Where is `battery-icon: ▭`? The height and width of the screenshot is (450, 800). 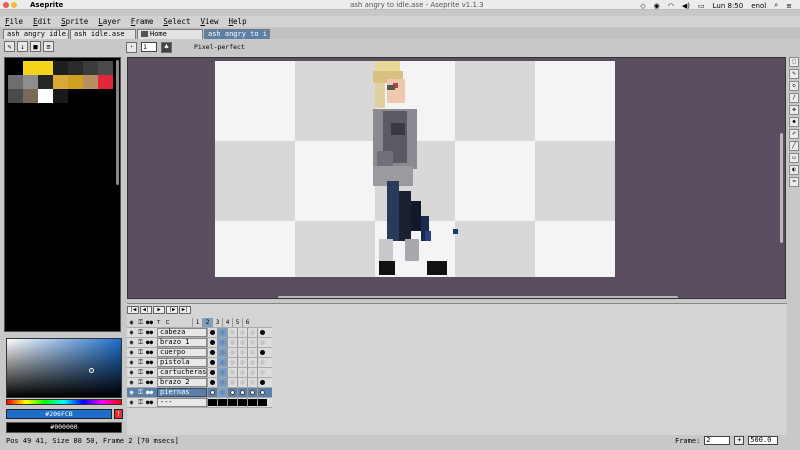
battery-icon: ▭ is located at coordinates (701, 6).